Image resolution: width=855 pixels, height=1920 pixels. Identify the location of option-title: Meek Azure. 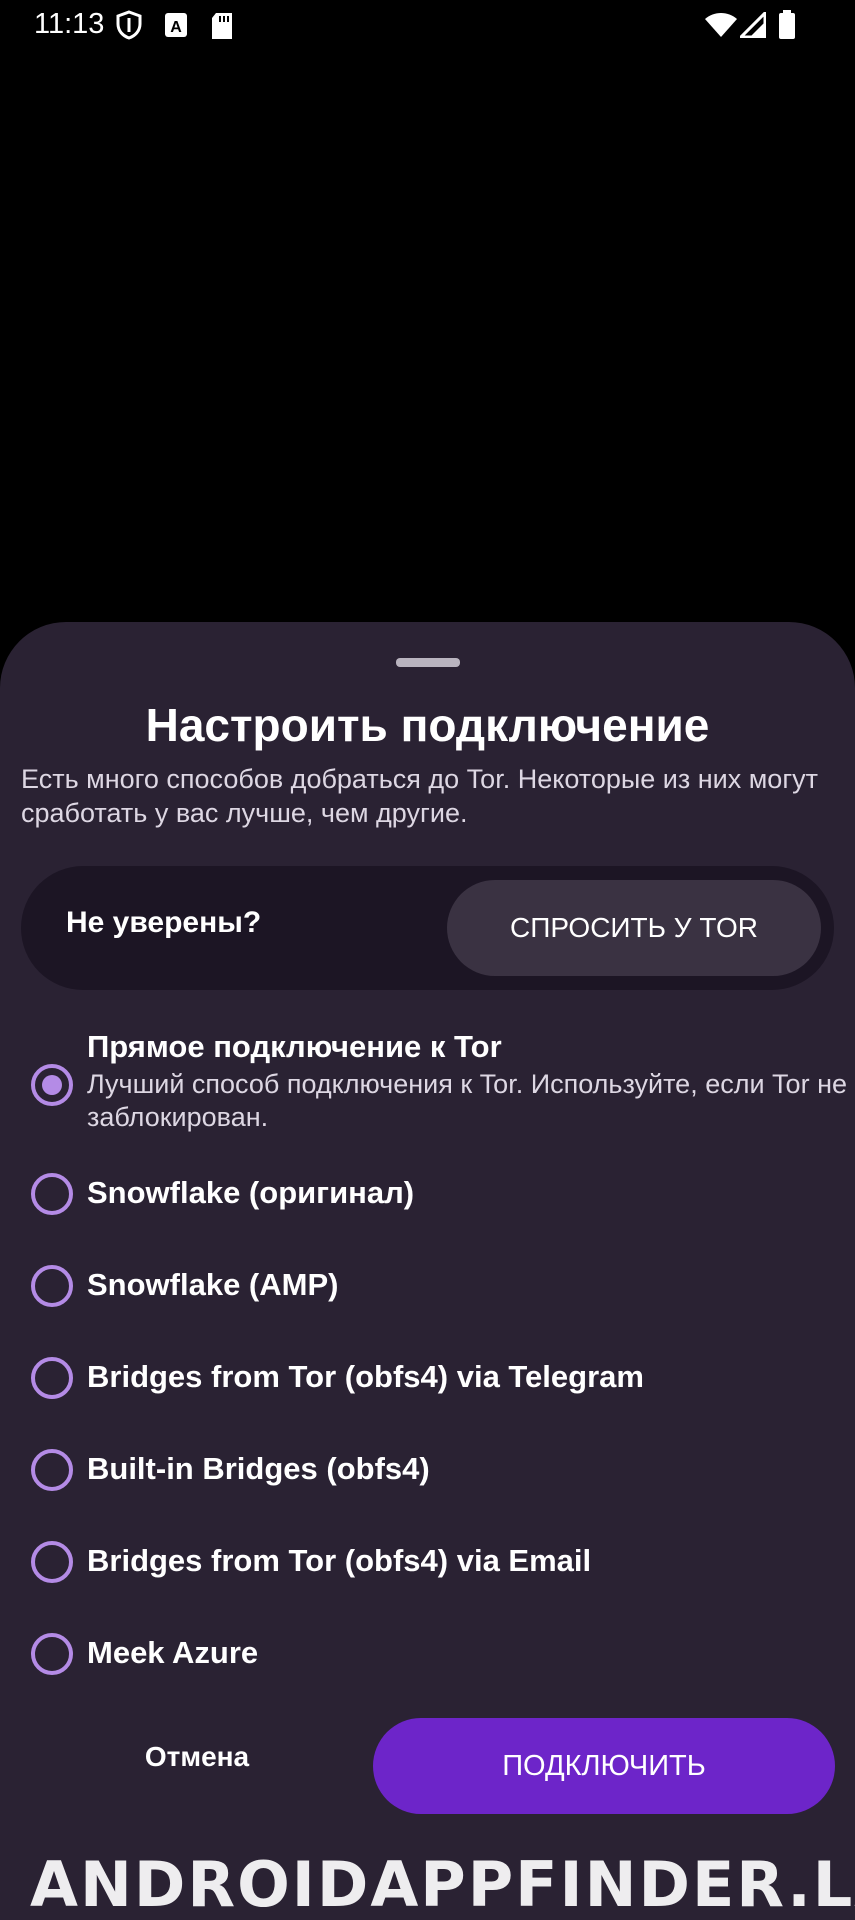
(173, 1652).